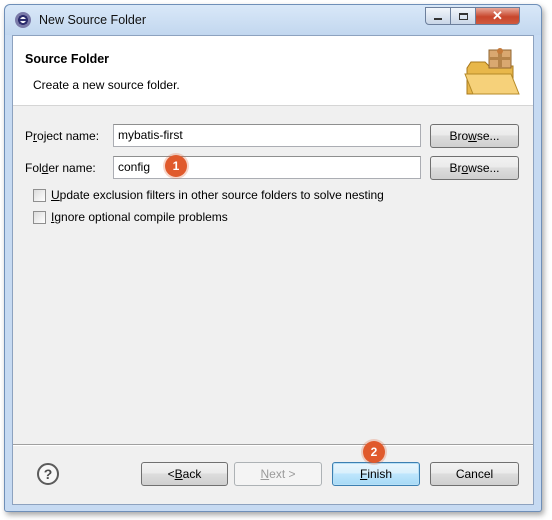  What do you see at coordinates (492, 71) in the screenshot?
I see `folder-box-icon` at bounding box center [492, 71].